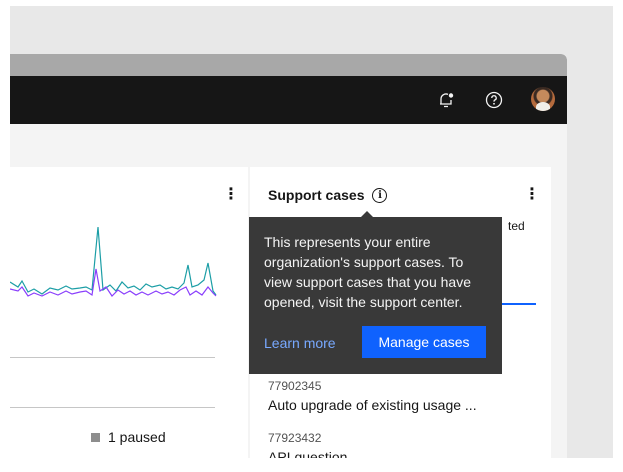 This screenshot has width=623, height=472. I want to click on usage-sparkline-chart, so click(113, 261).